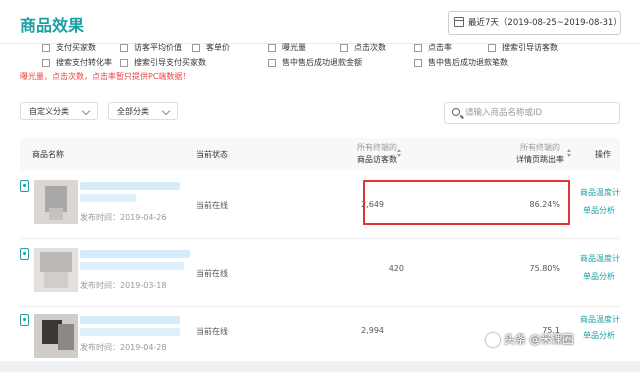  What do you see at coordinates (143, 111) in the screenshot?
I see `all-category-select: 全部分类` at bounding box center [143, 111].